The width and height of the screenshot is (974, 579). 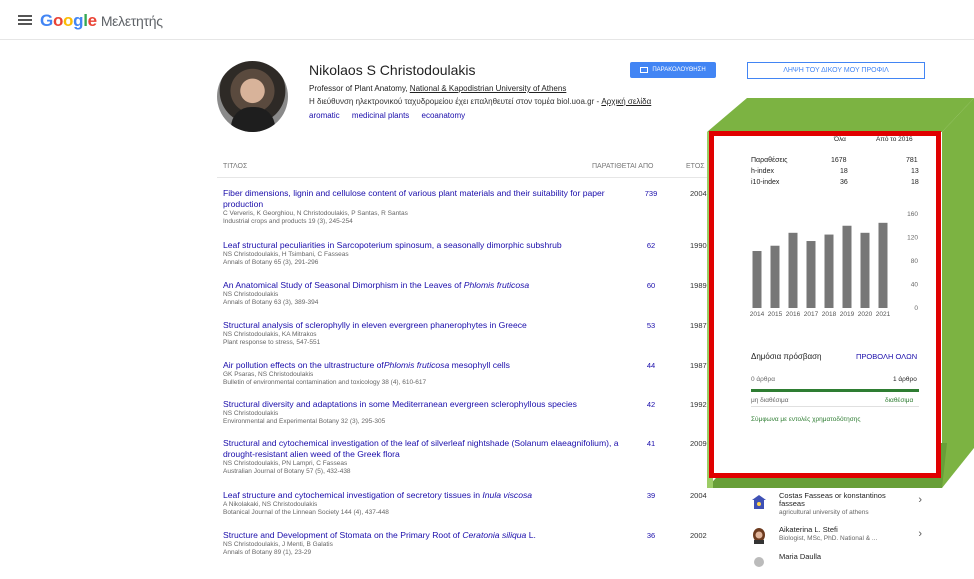 I want to click on coauthor-item: Maria Daulla, so click(x=837, y=566).